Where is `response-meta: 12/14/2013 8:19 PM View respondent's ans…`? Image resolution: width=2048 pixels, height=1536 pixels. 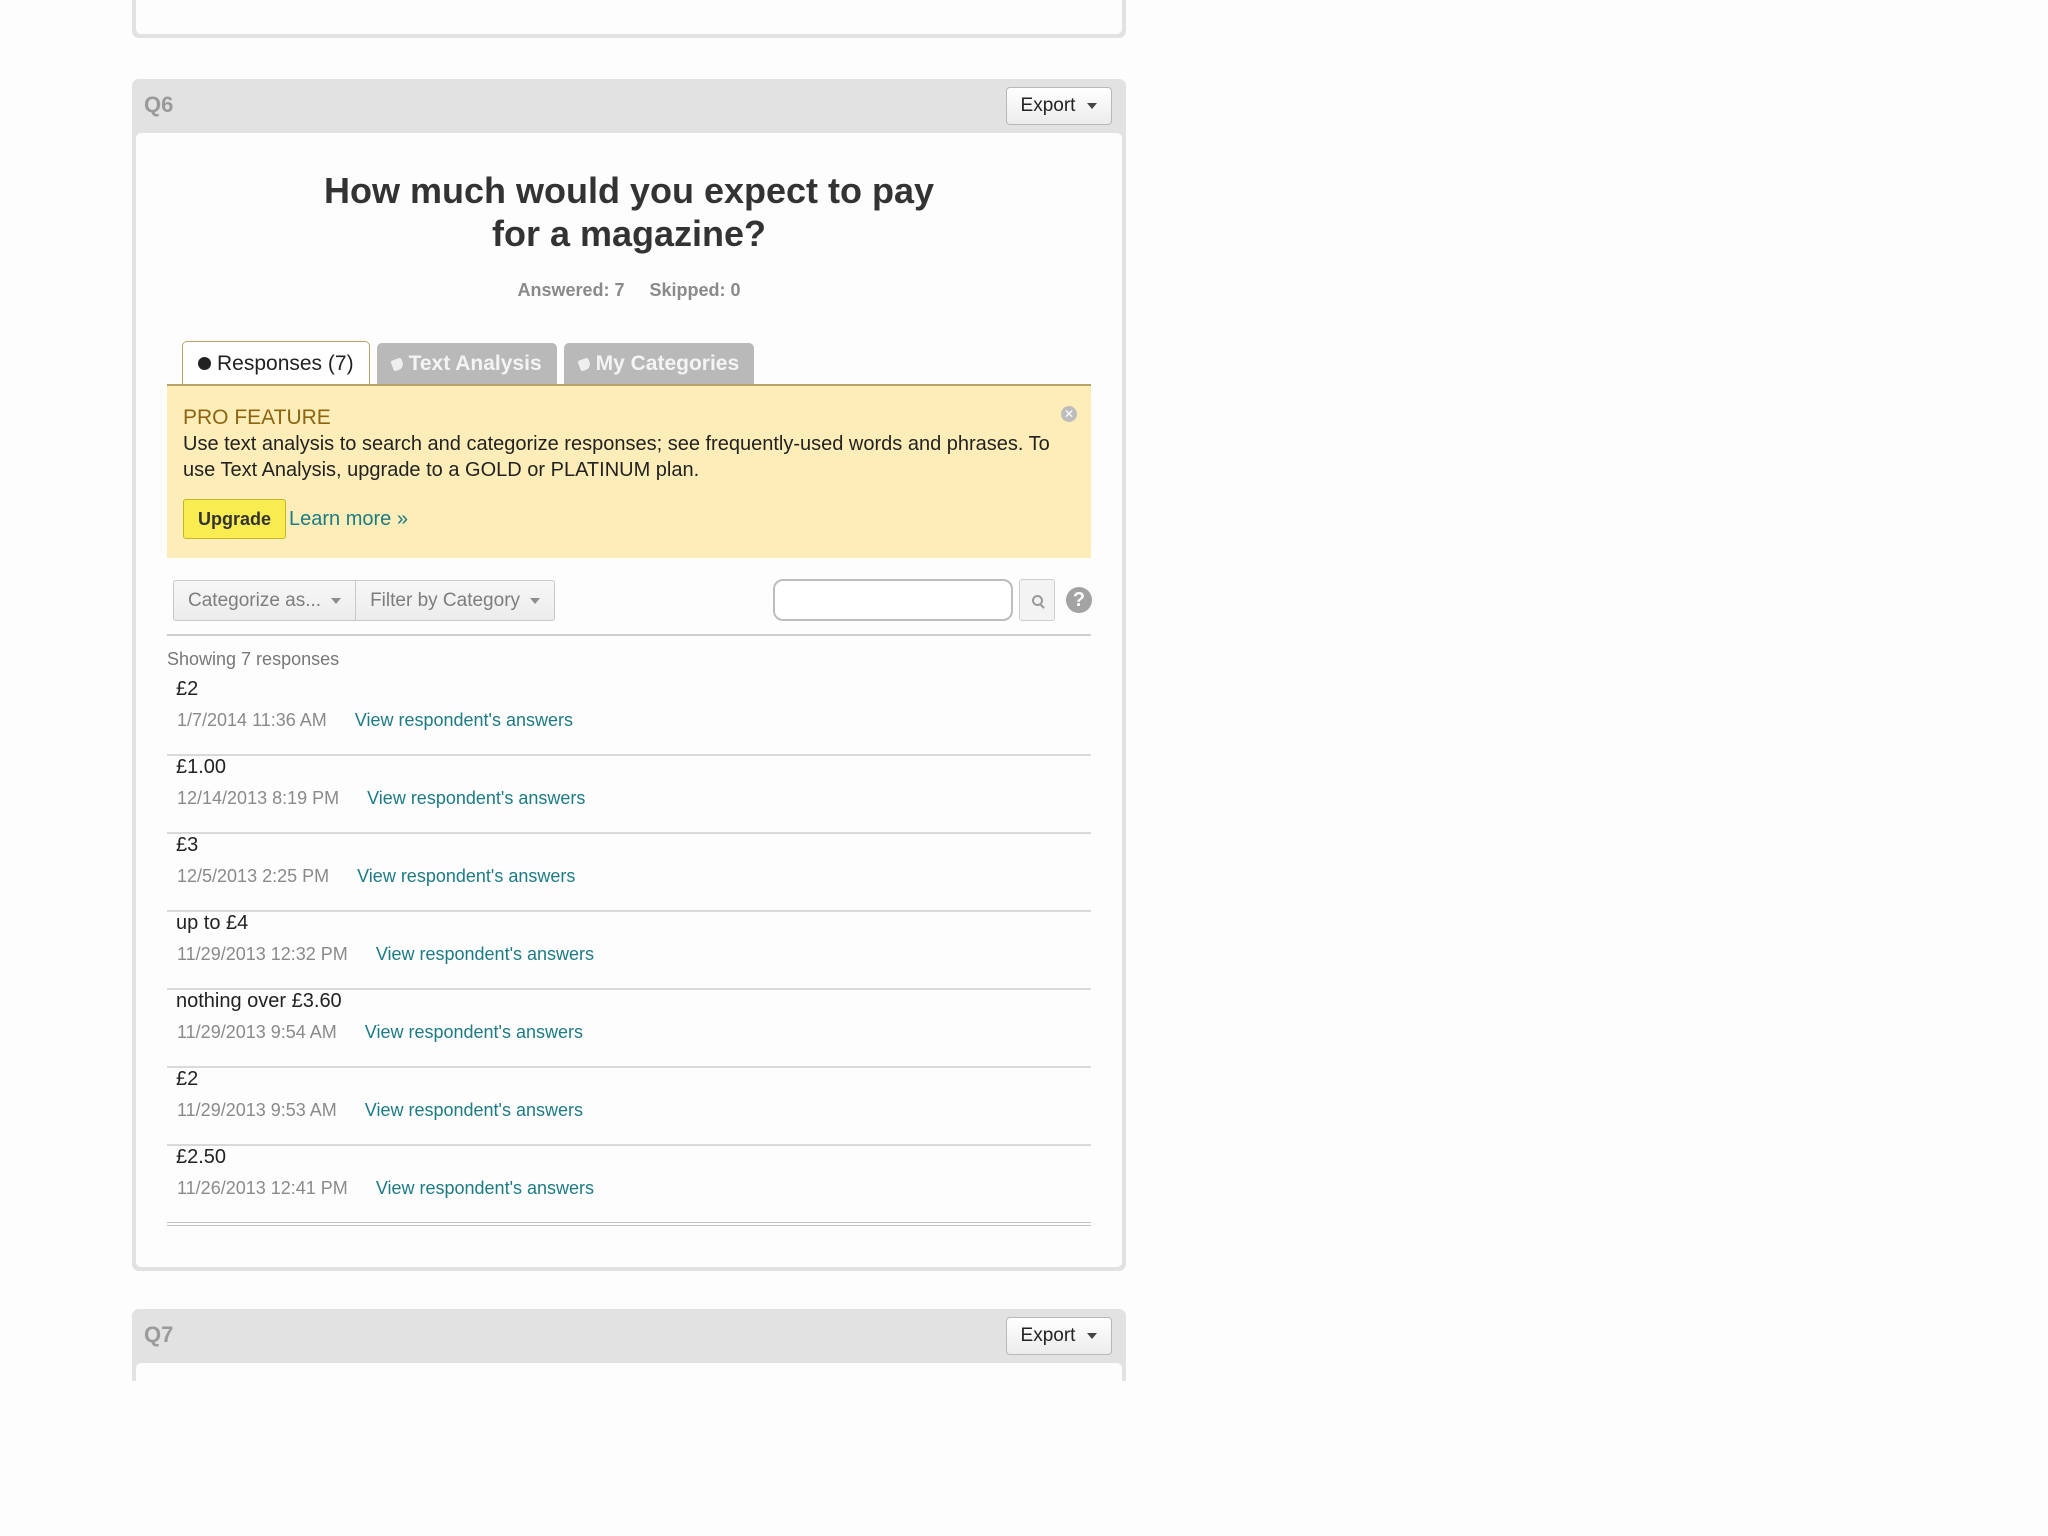 response-meta: 12/14/2013 8:19 PM View respondent's ans… is located at coordinates (381, 798).